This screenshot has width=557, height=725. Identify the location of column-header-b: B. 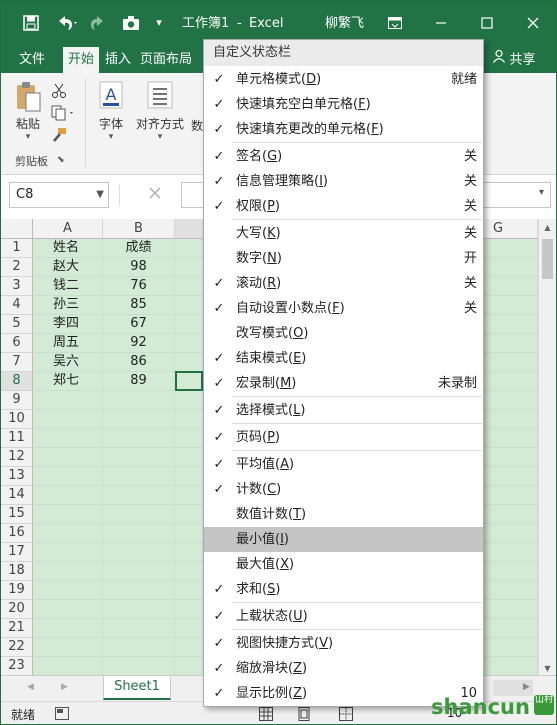
(139, 229).